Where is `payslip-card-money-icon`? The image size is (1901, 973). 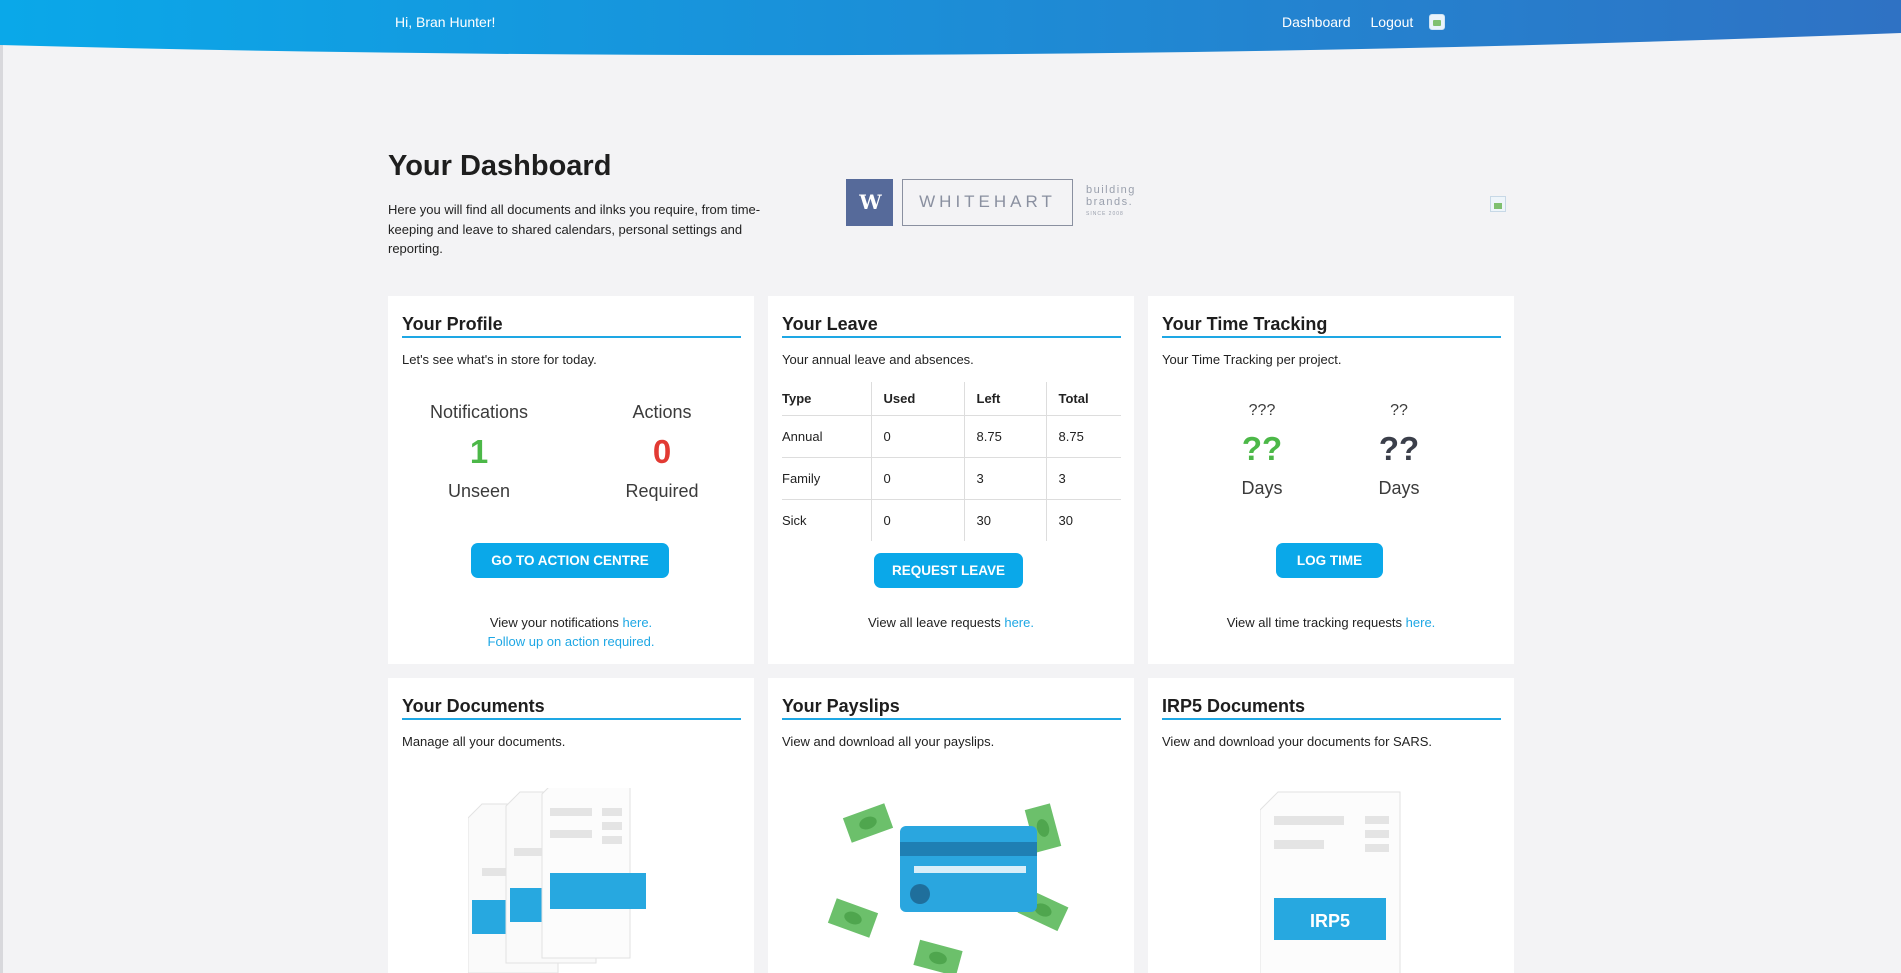
payslip-card-money-icon is located at coordinates (948, 888).